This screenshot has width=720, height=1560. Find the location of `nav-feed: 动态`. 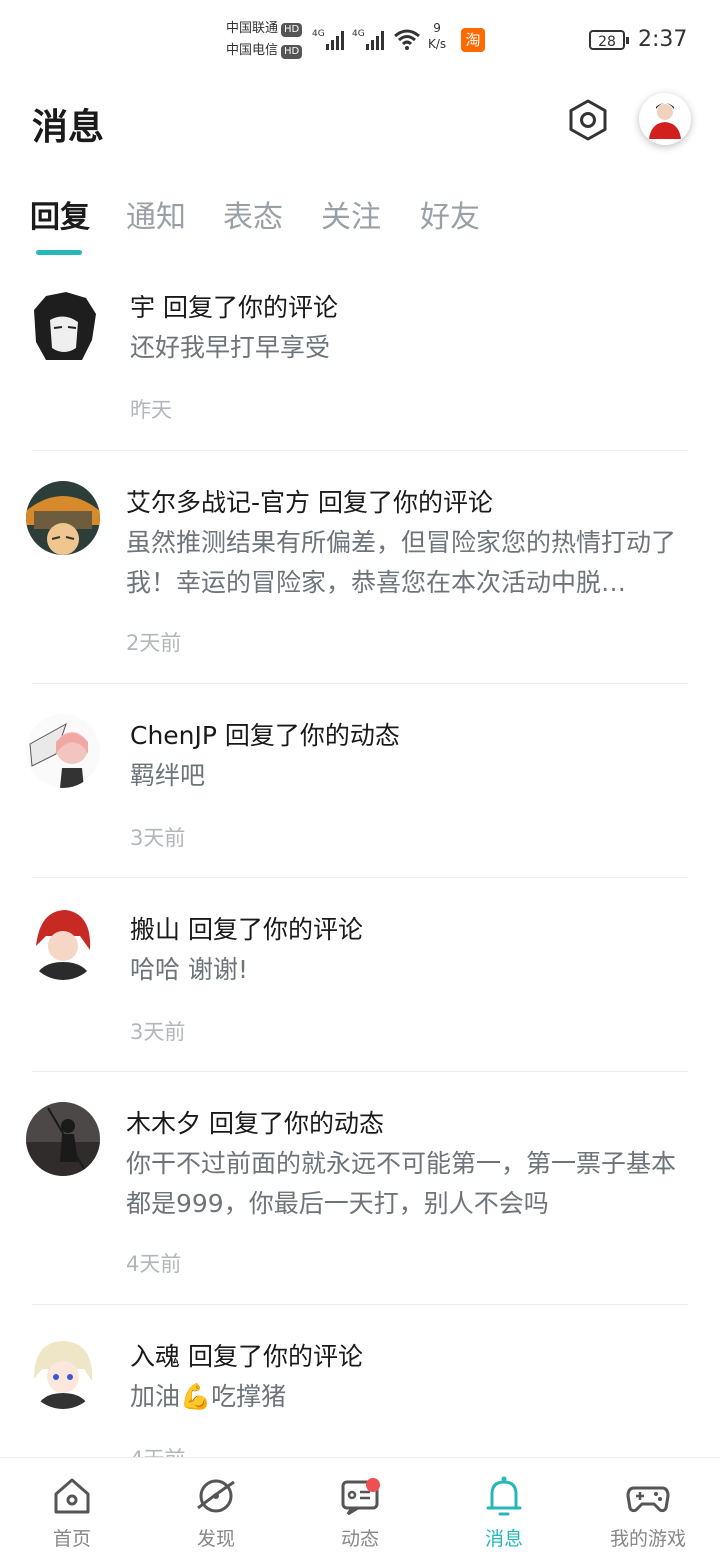

nav-feed: 动态 is located at coordinates (360, 1509).